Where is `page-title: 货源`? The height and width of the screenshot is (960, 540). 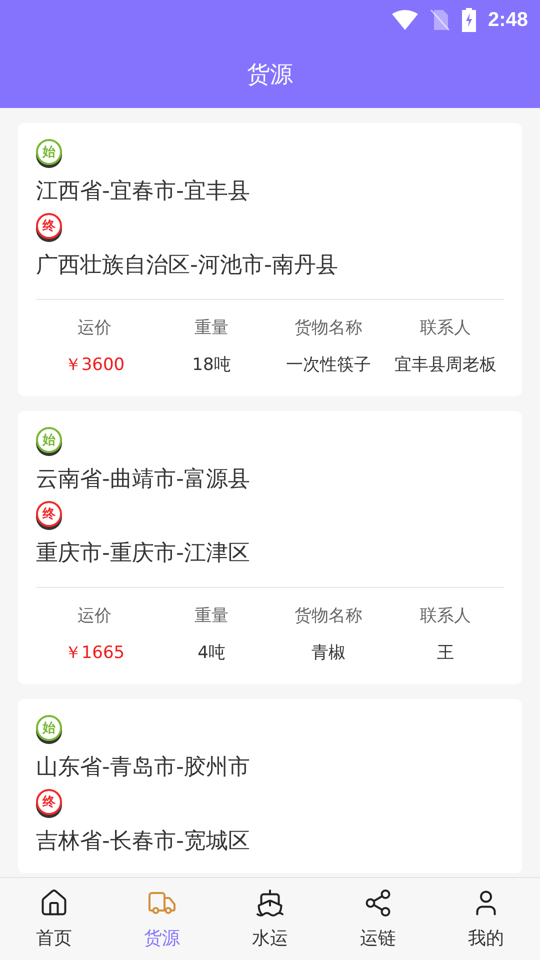 page-title: 货源 is located at coordinates (270, 75).